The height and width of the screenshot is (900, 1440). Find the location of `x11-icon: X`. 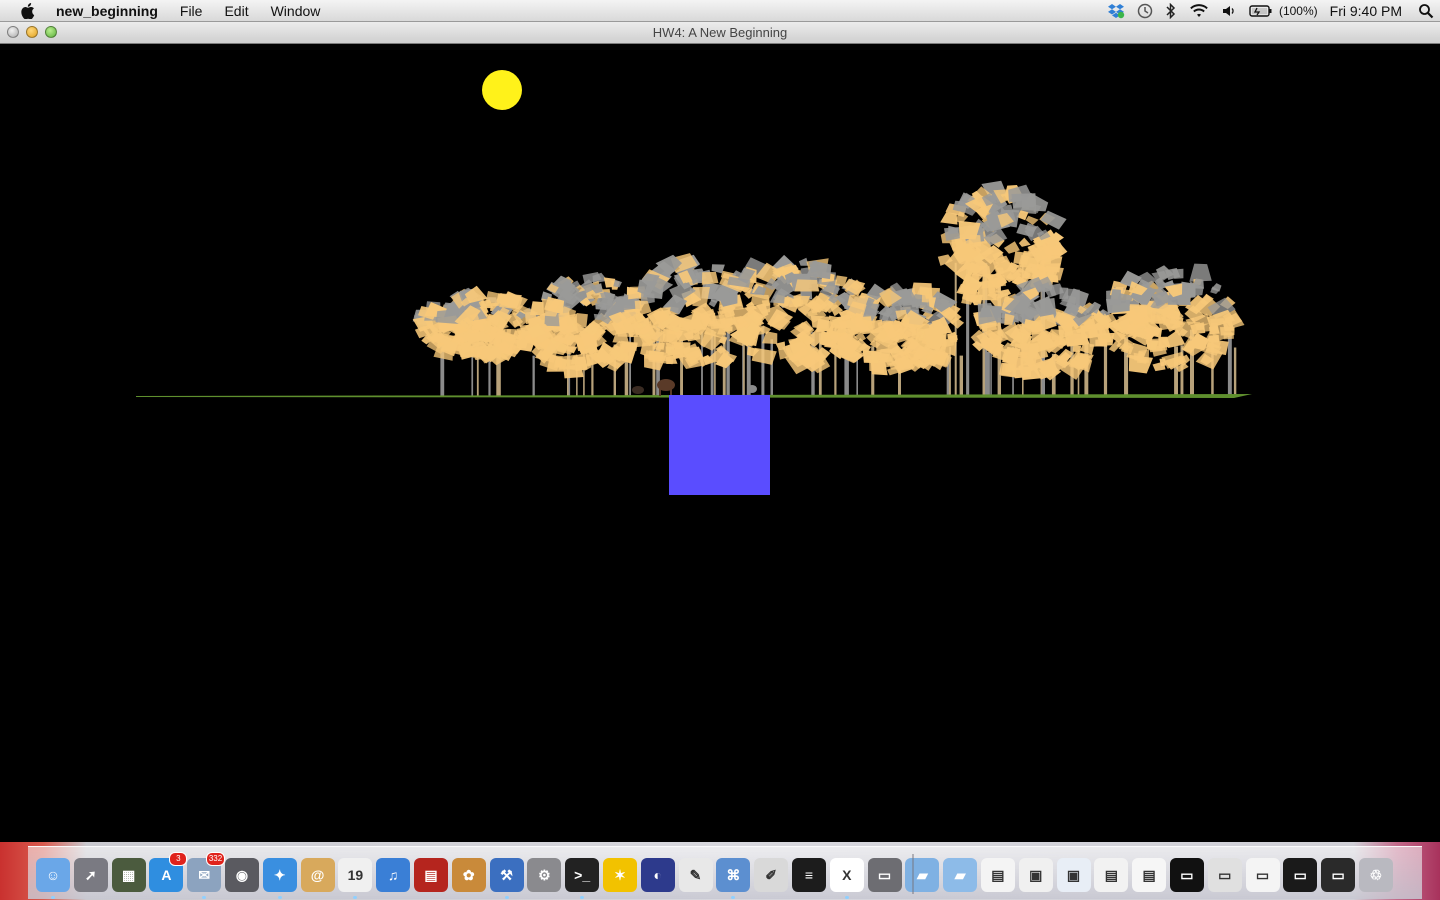

x11-icon: X is located at coordinates (846, 878).